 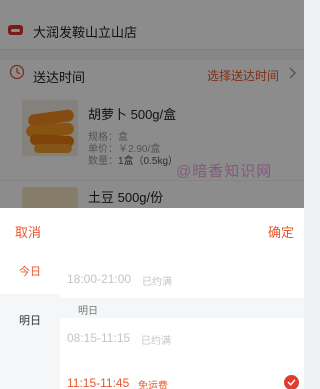 I want to click on slot-status: 免运费, so click(x=153, y=385).